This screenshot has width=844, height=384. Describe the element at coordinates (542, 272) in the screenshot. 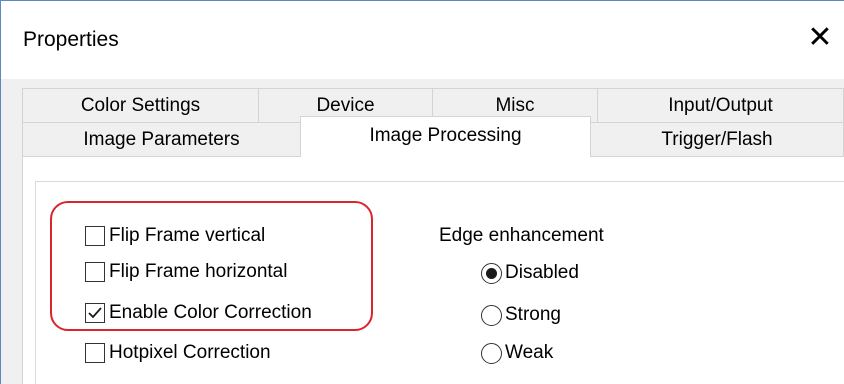

I see `radio-label: Disabled` at that location.